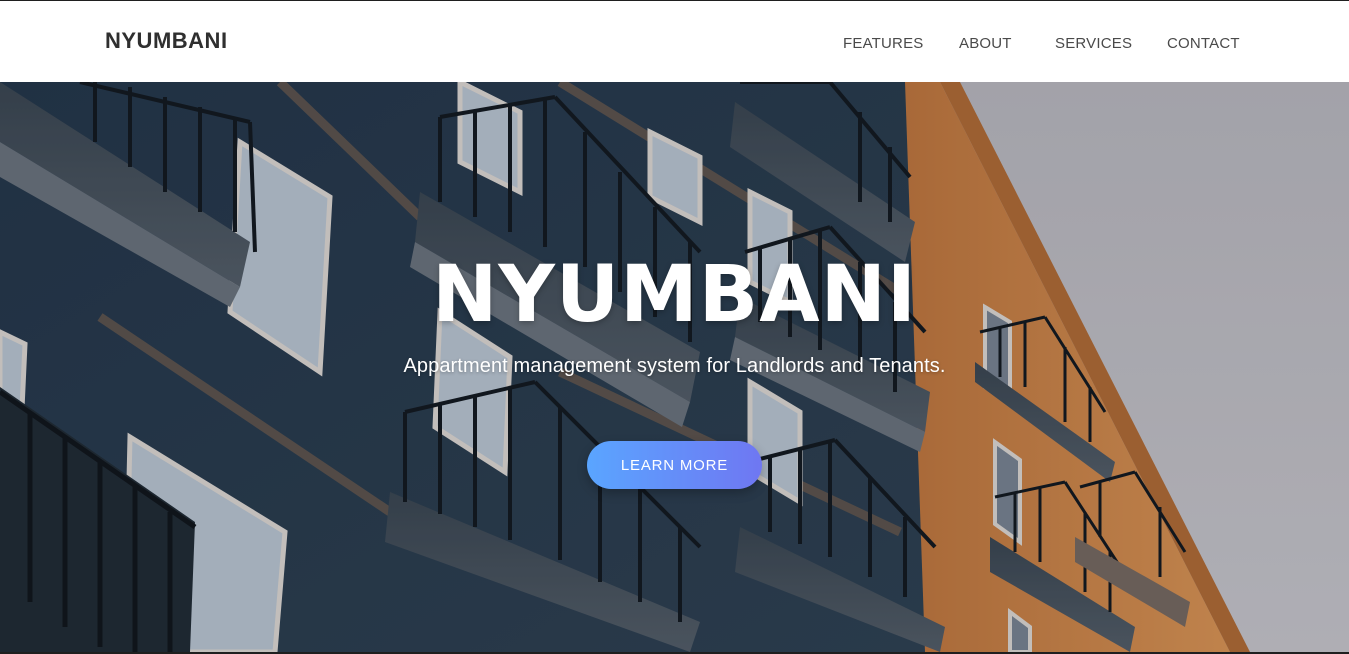 The image size is (1349, 654). I want to click on nav-link-about: ABOUT, so click(985, 43).